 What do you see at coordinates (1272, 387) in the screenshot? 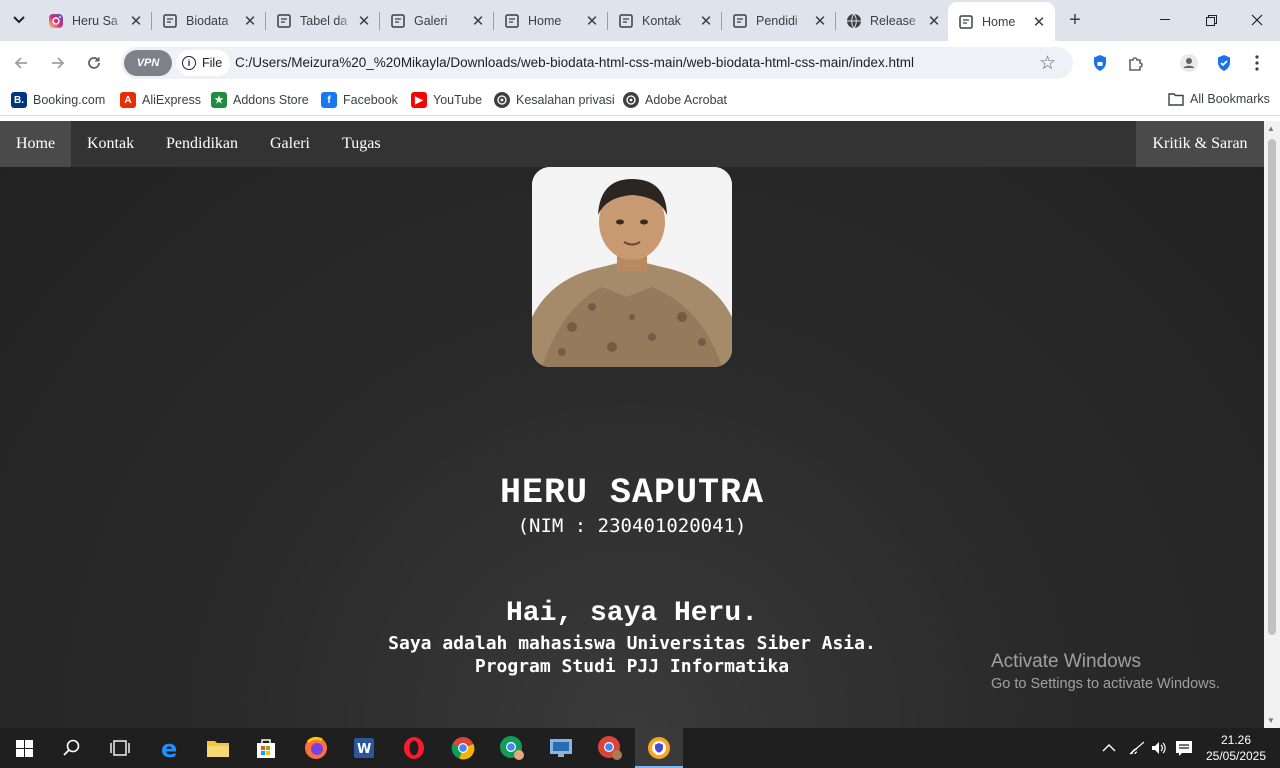
I see `scrollbar-thumb` at bounding box center [1272, 387].